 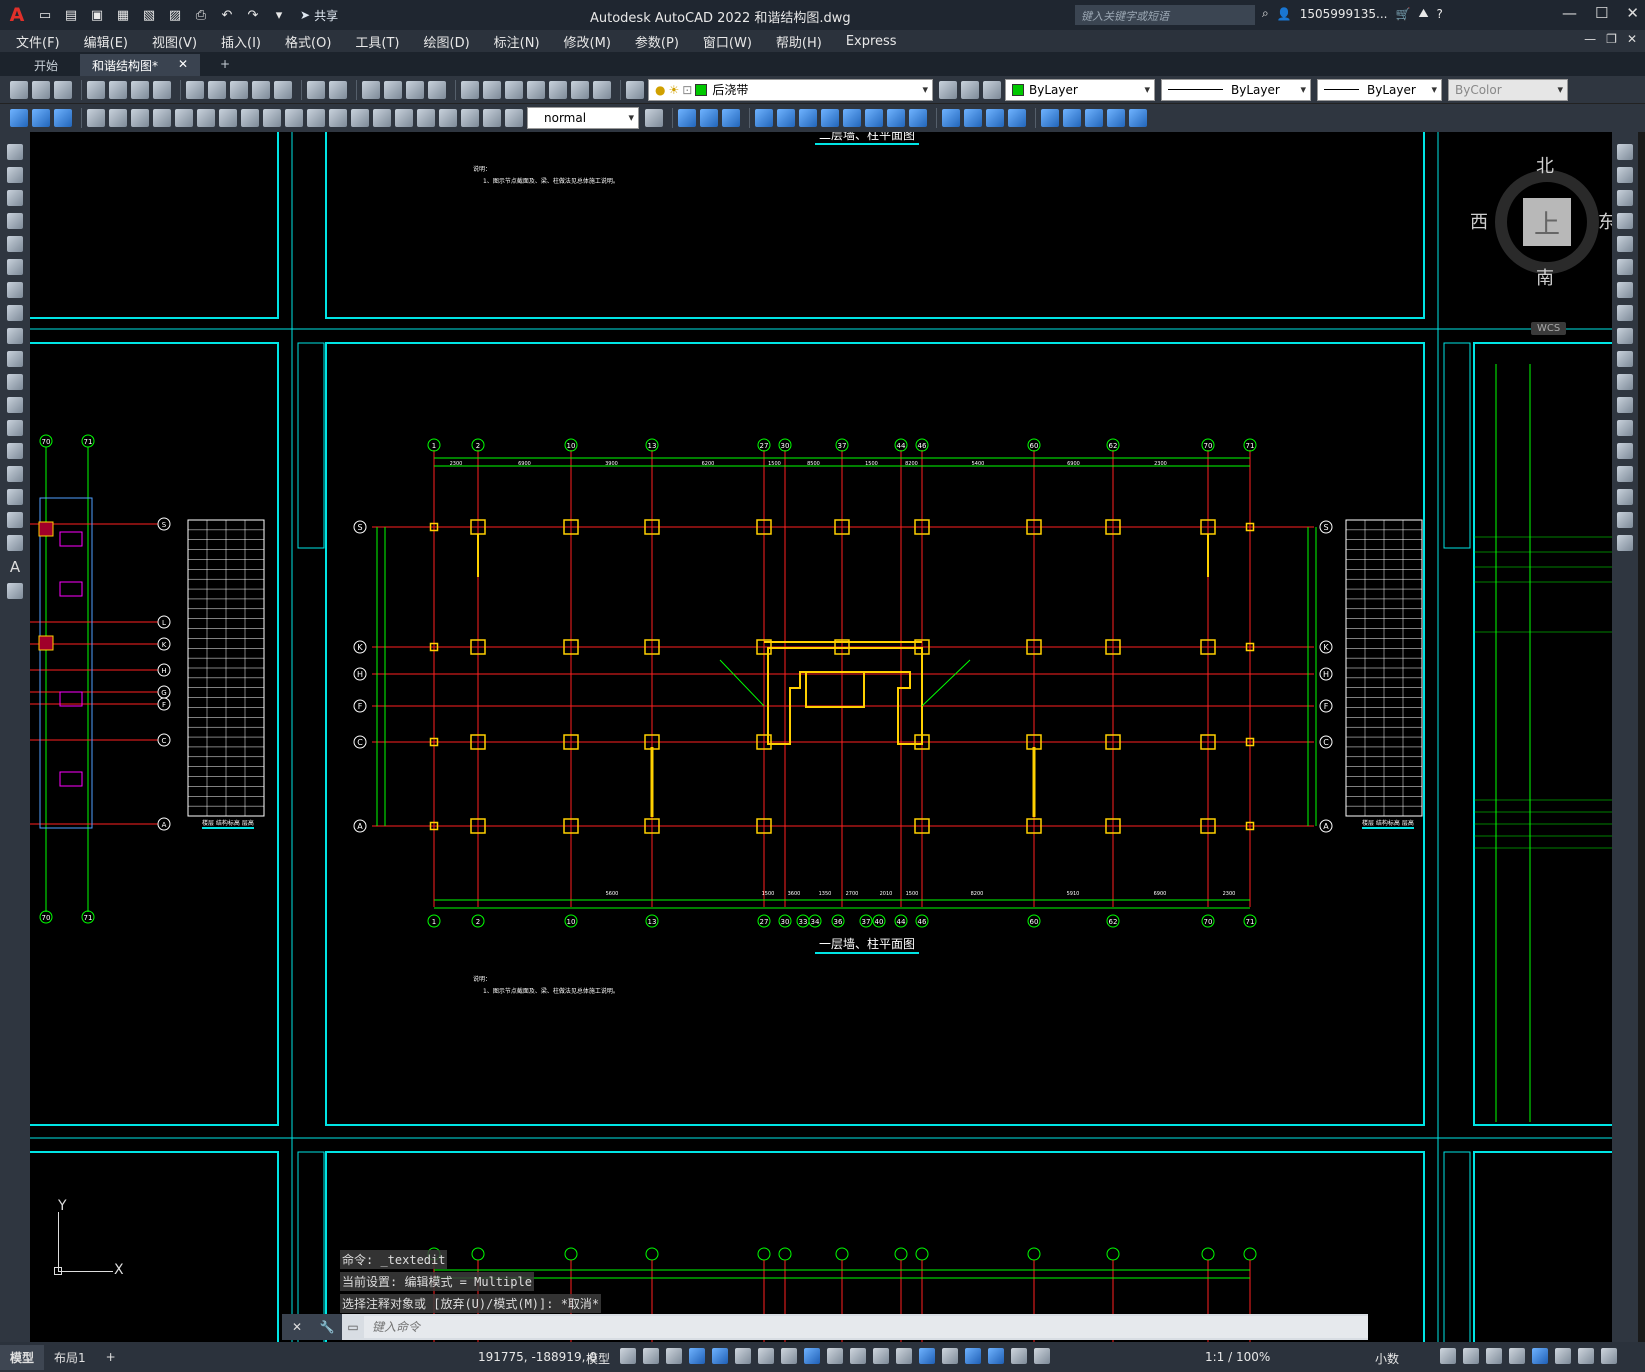 I want to click on autodesk-app-icon: ⛰, so click(x=1423, y=13).